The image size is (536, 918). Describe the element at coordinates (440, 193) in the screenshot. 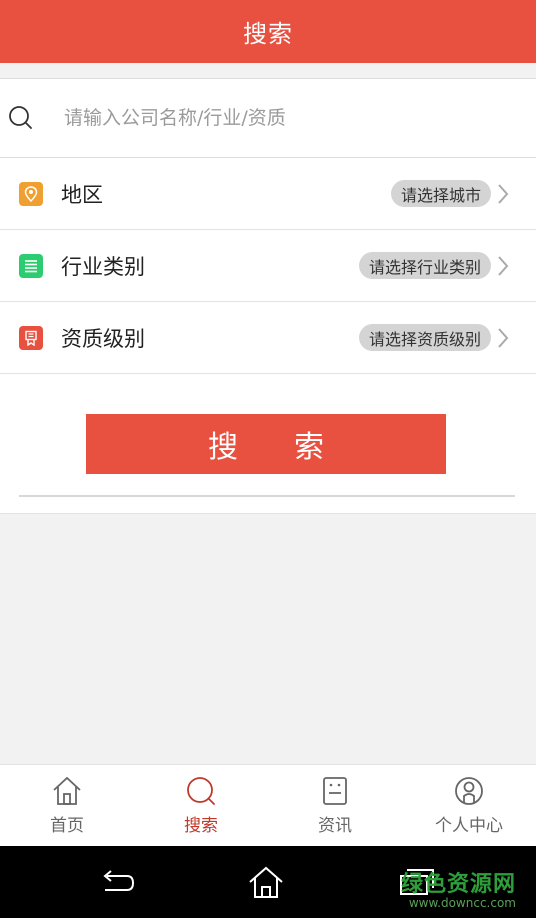

I see `filter-value-pill: 请选择城市` at that location.